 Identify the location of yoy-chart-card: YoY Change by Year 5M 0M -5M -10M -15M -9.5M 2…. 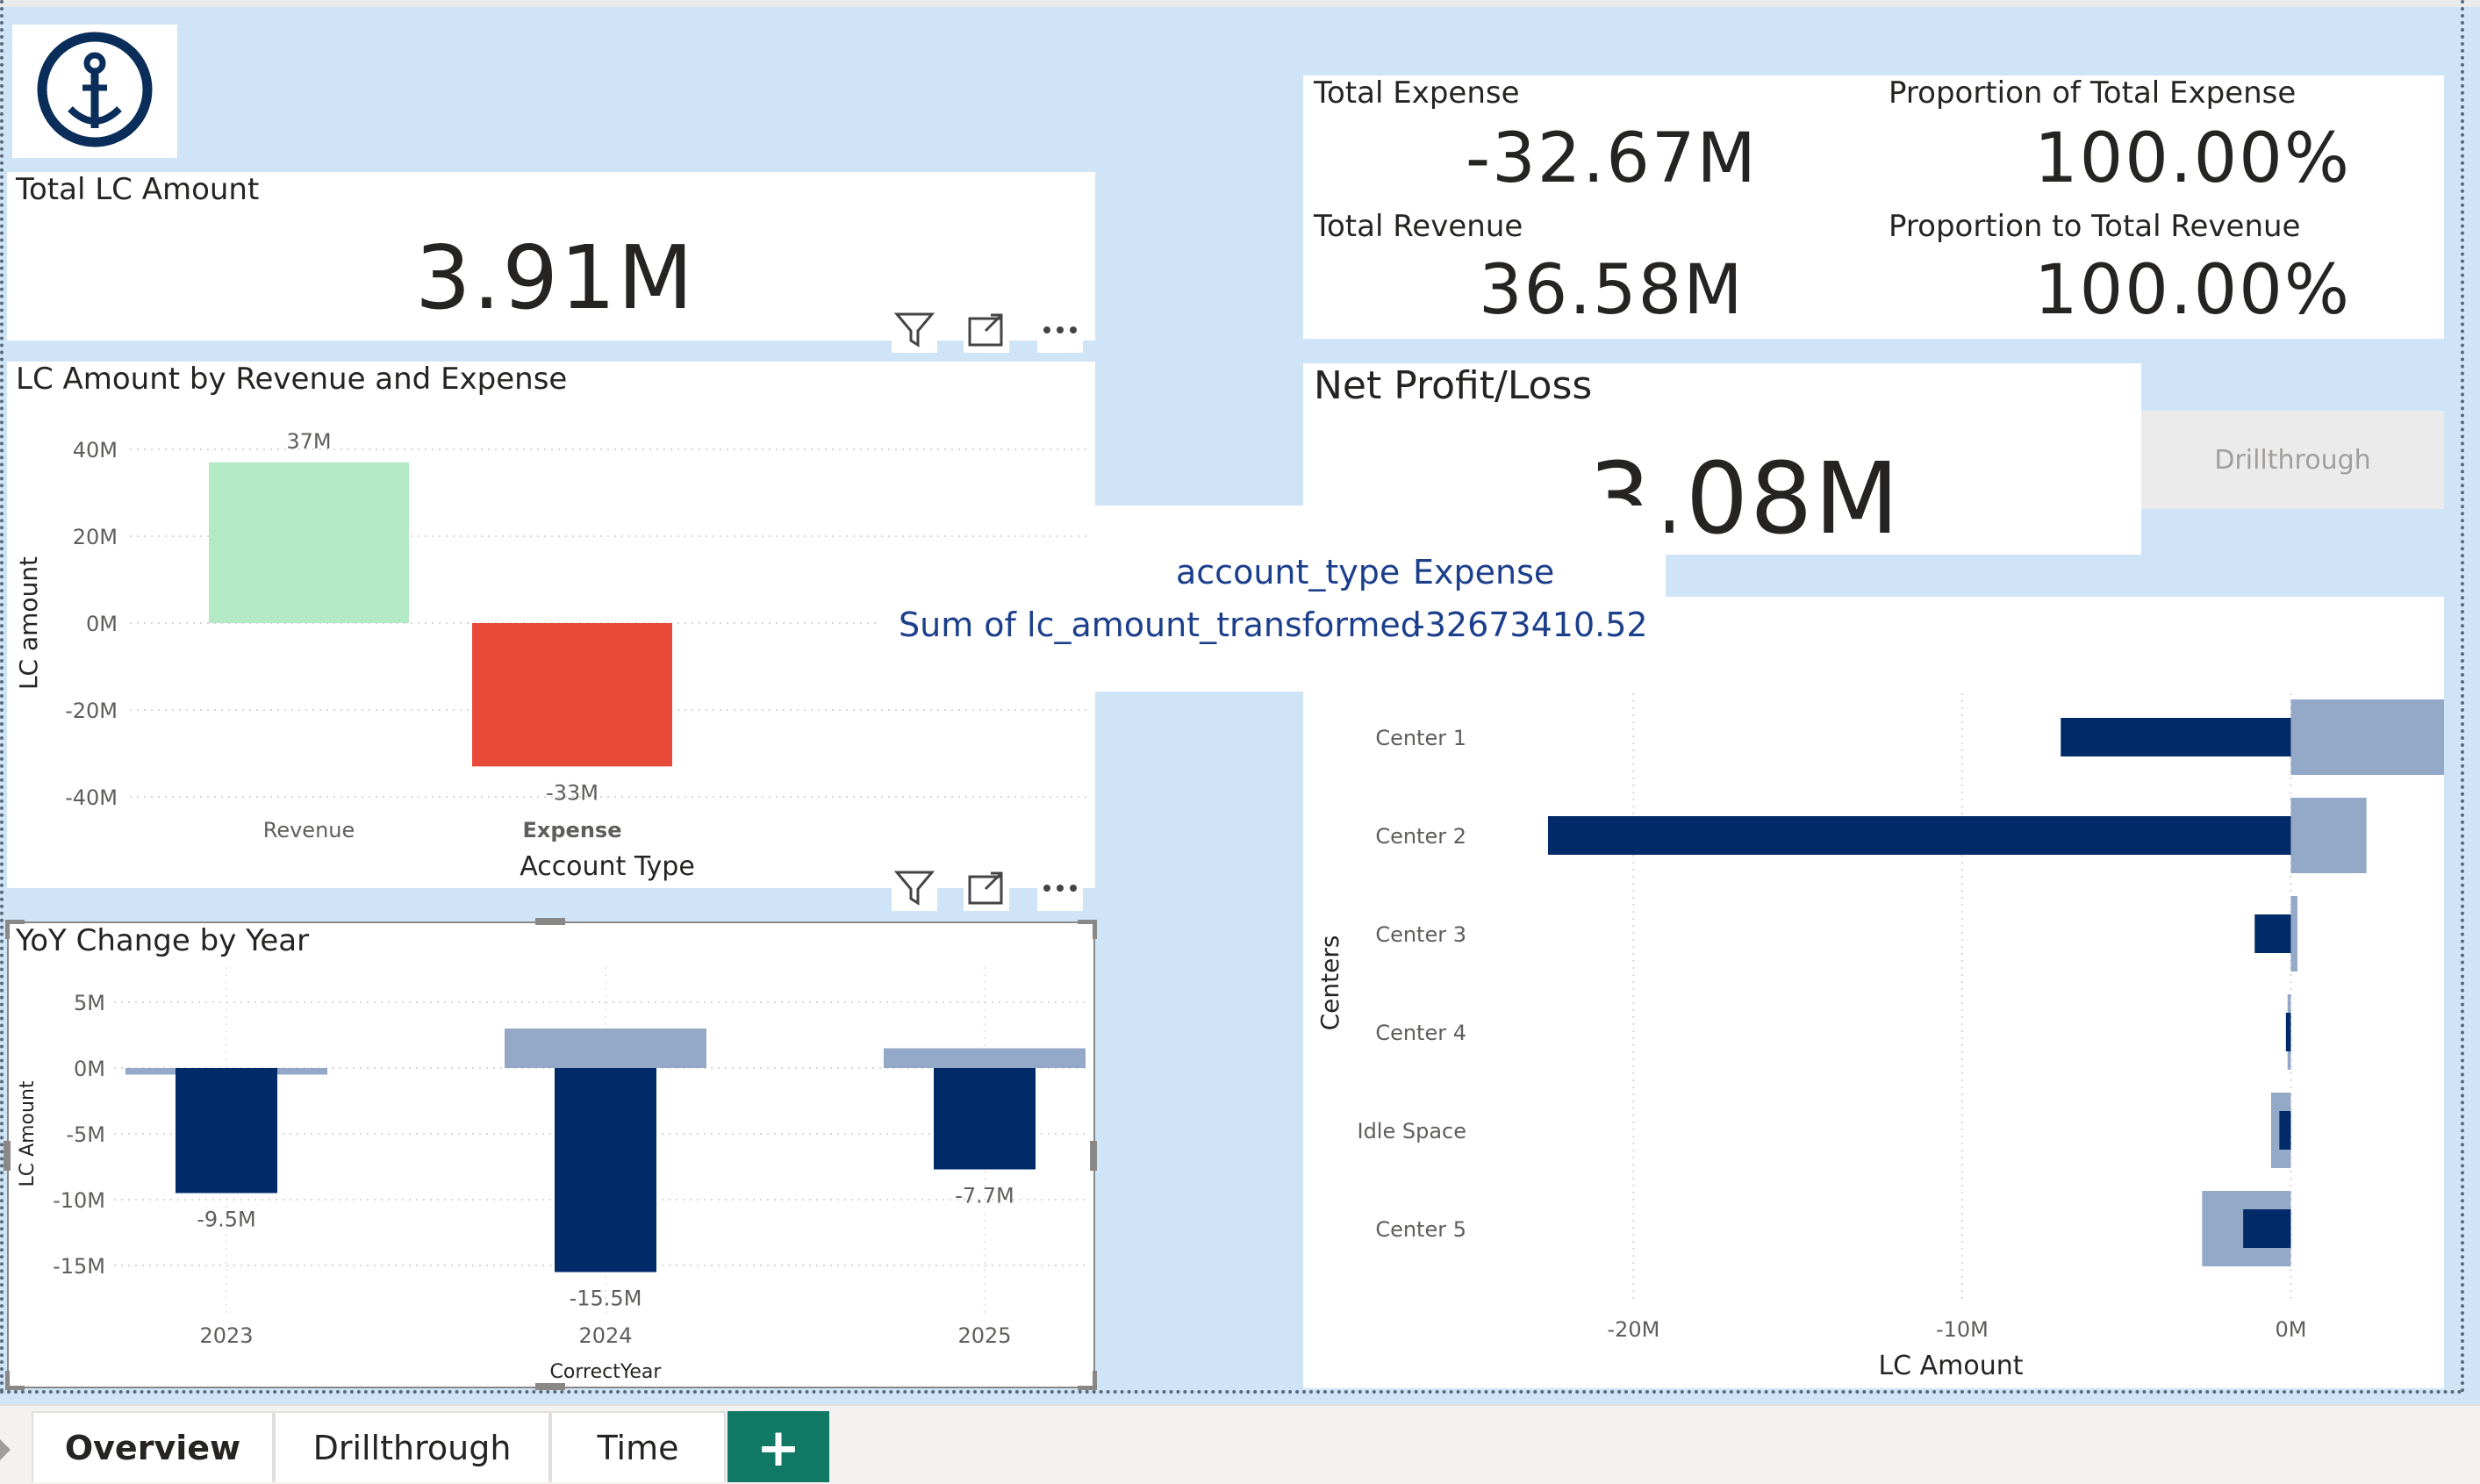
(550, 1154).